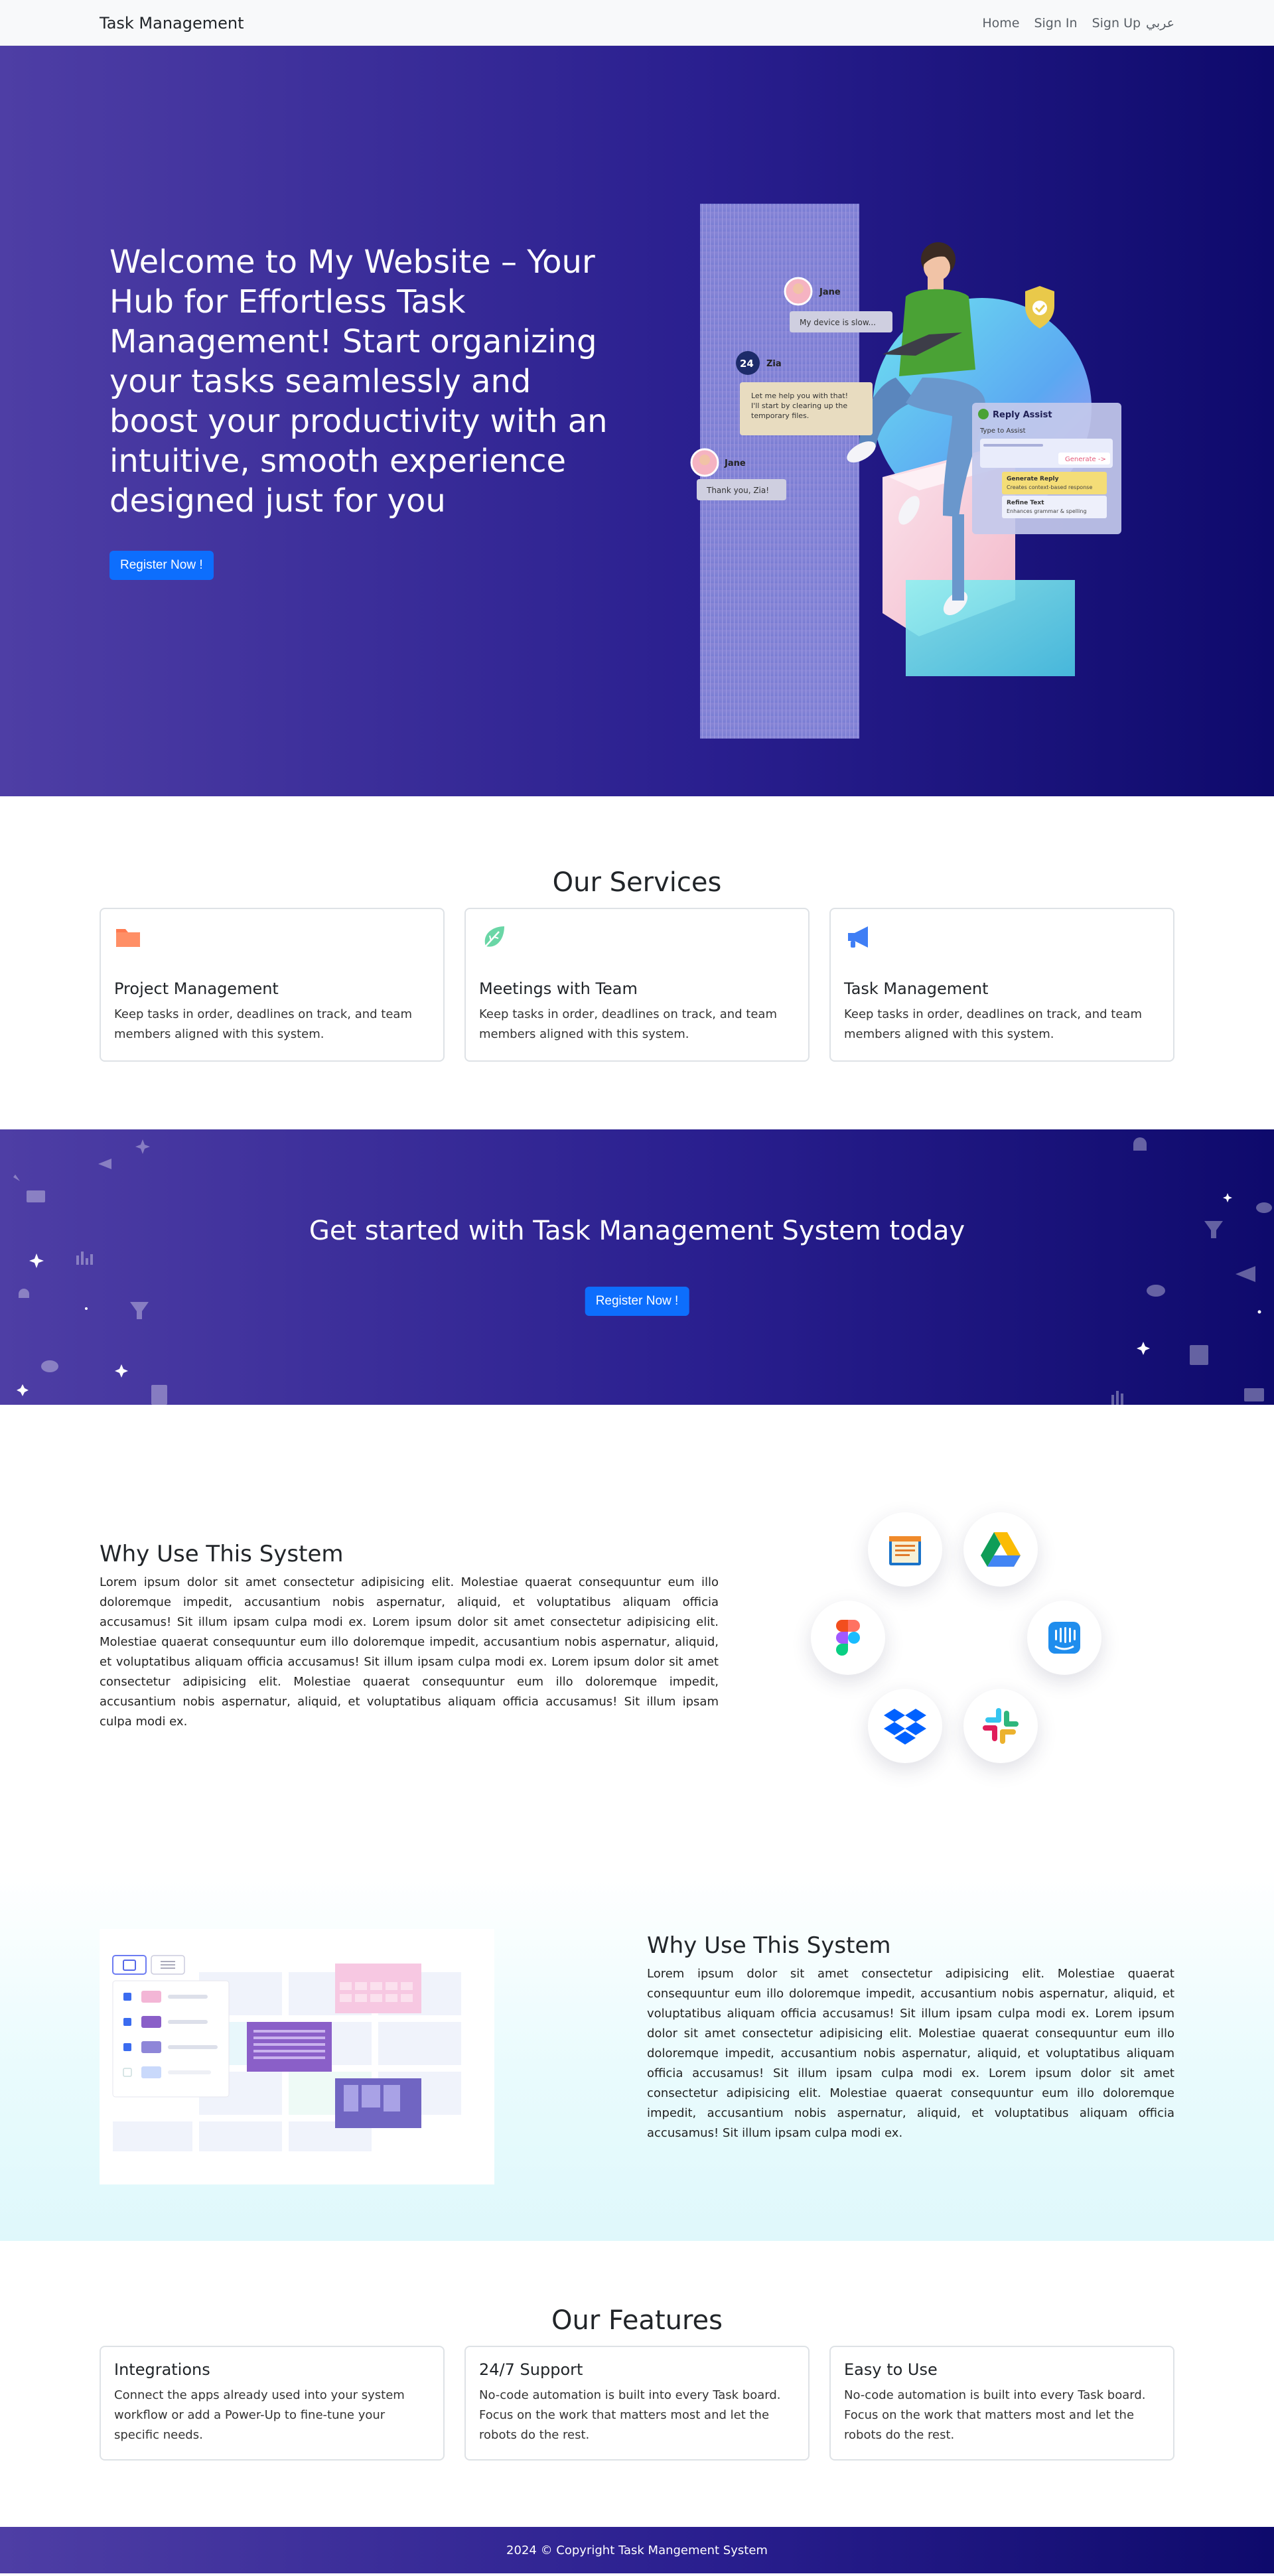 The height and width of the screenshot is (2576, 1274). Describe the element at coordinates (858, 937) in the screenshot. I see `megaphone-icon` at that location.